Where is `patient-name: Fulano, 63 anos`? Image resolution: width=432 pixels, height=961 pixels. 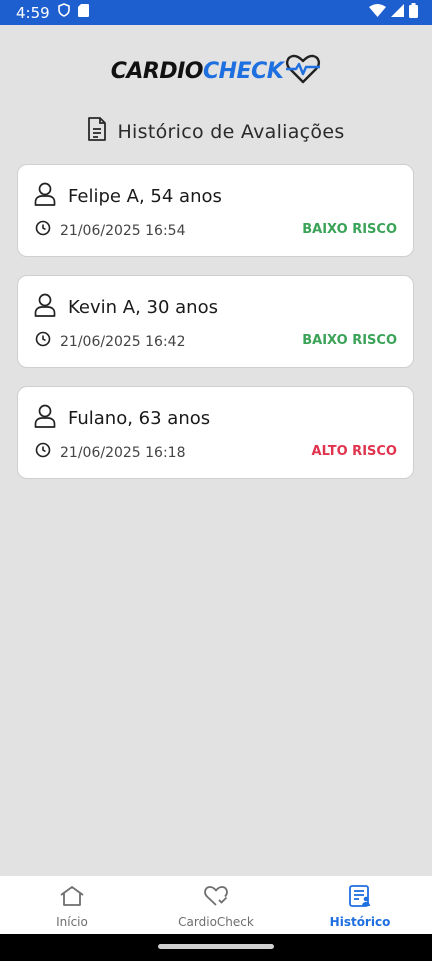 patient-name: Fulano, 63 anos is located at coordinates (139, 418).